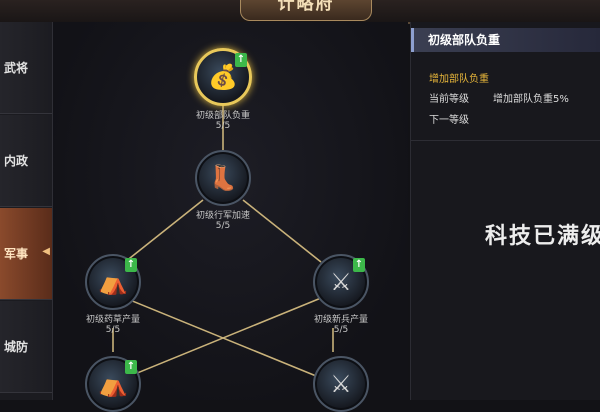  I want to click on chevron-left-icon: ◀, so click(46, 251).